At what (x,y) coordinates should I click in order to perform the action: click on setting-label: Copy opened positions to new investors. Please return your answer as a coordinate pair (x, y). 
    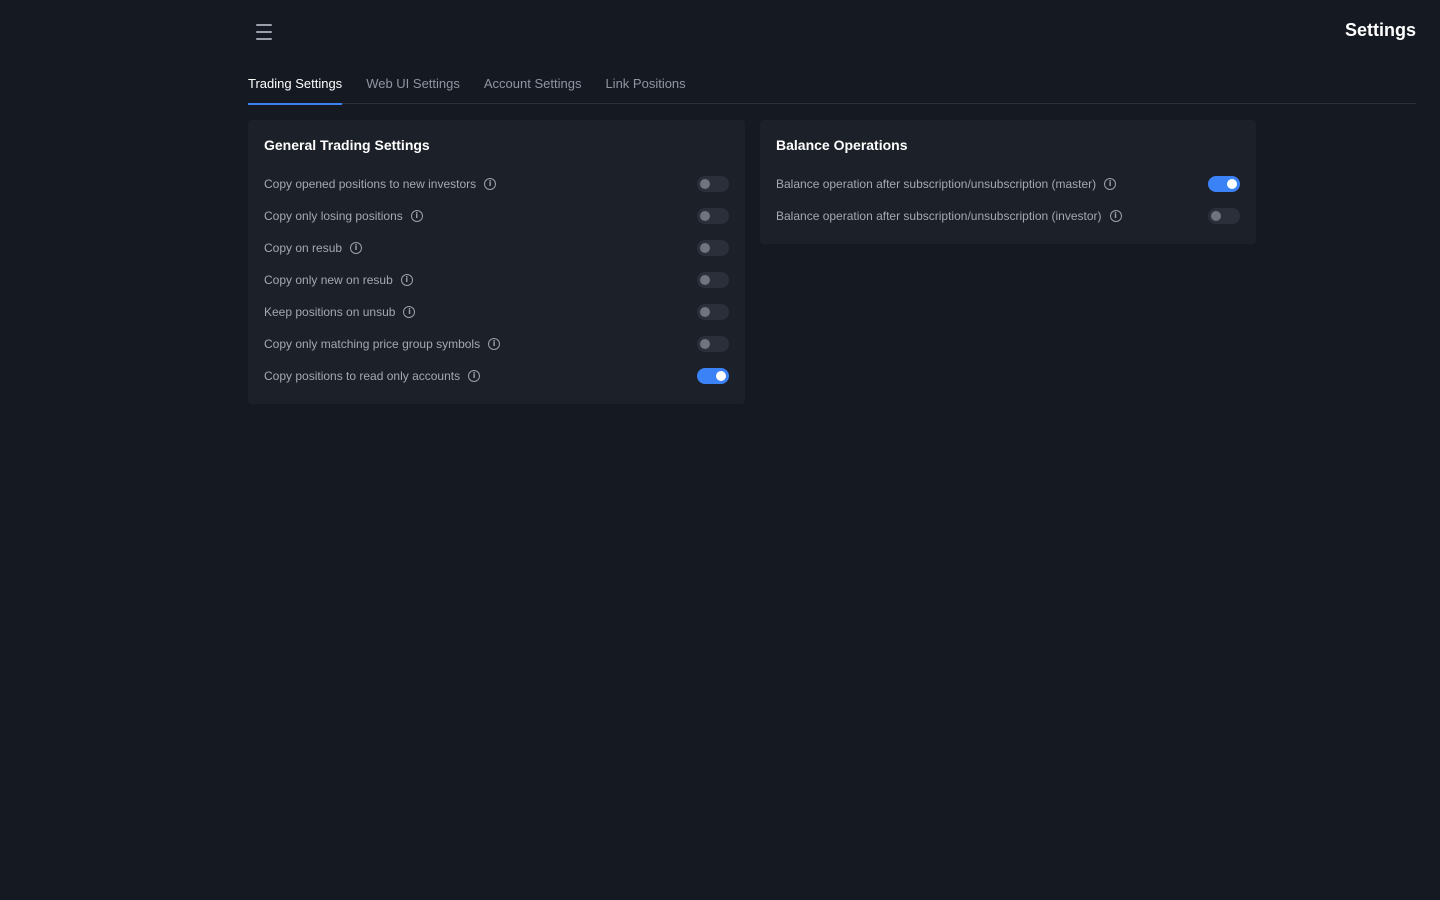
    Looking at the image, I should click on (370, 184).